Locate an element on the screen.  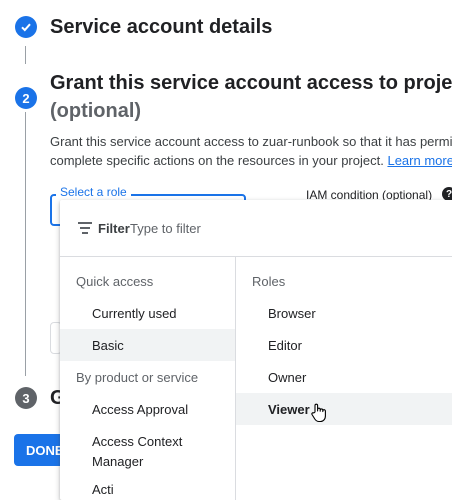
hand-cursor-icon is located at coordinates (318, 413).